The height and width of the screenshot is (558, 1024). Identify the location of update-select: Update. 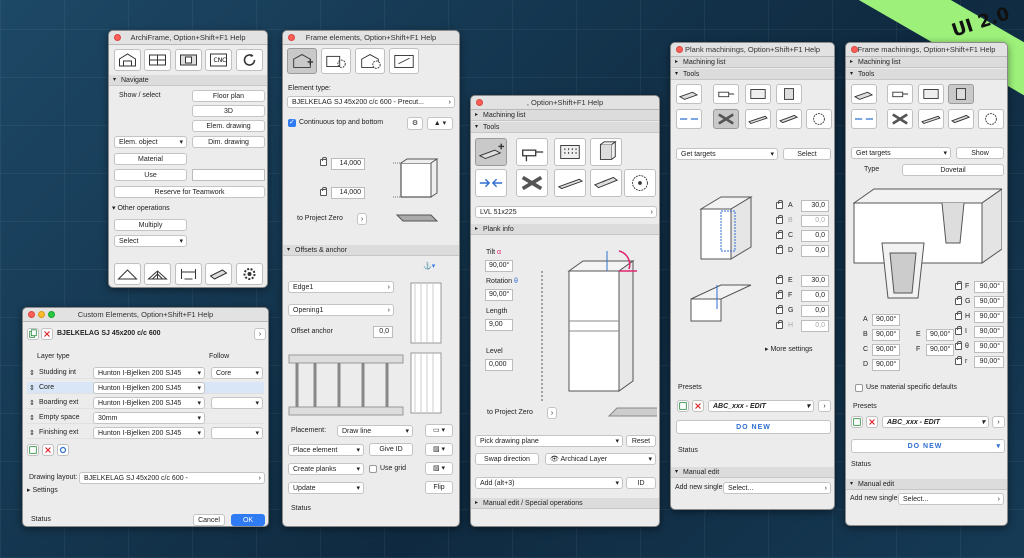
(326, 488).